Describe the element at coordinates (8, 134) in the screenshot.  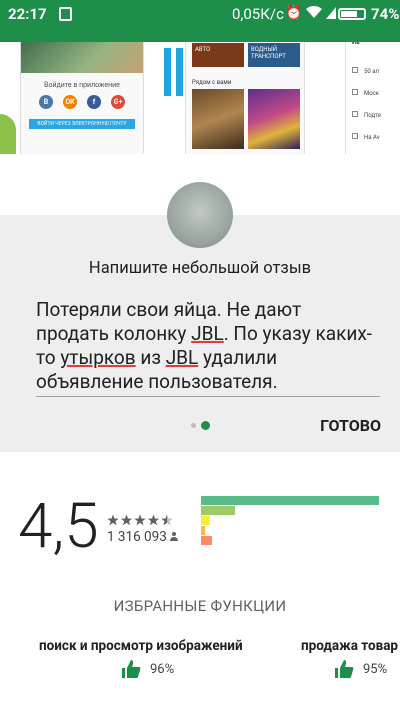
I see `decorative-shape` at that location.